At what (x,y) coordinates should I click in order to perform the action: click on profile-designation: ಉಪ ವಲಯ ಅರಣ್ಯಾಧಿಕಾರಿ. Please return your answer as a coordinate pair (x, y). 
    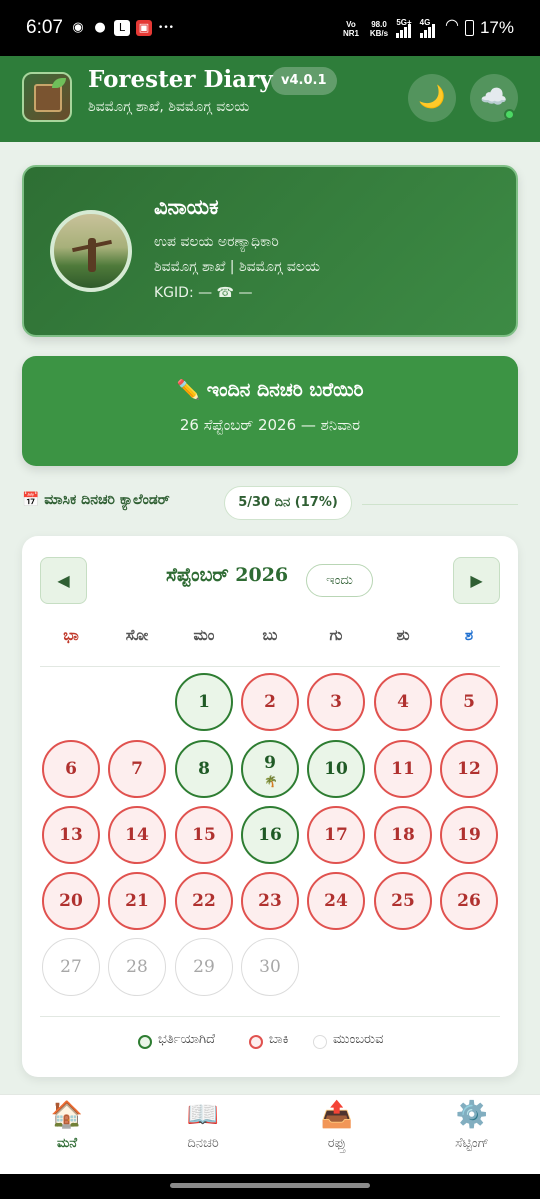
    Looking at the image, I should click on (216, 242).